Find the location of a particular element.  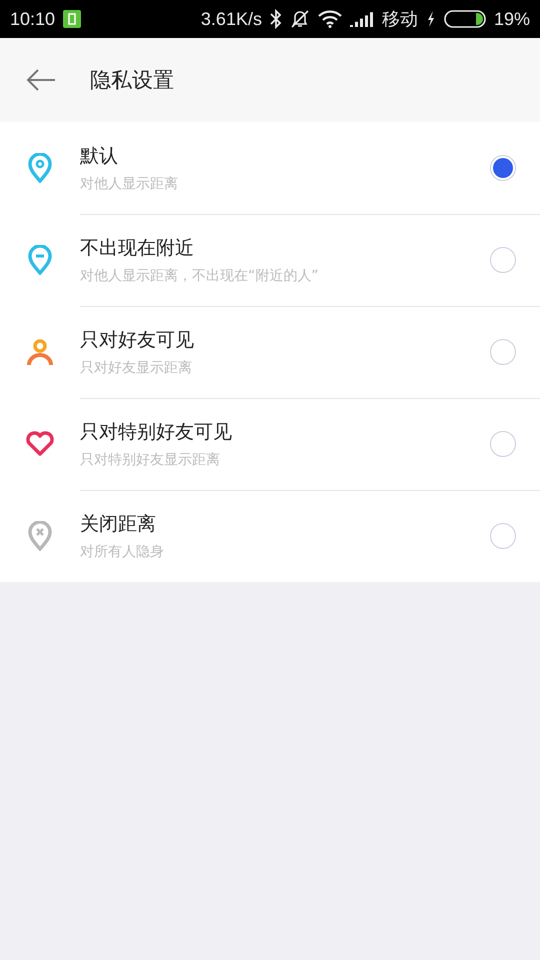

battery-percent: 19% is located at coordinates (512, 19).